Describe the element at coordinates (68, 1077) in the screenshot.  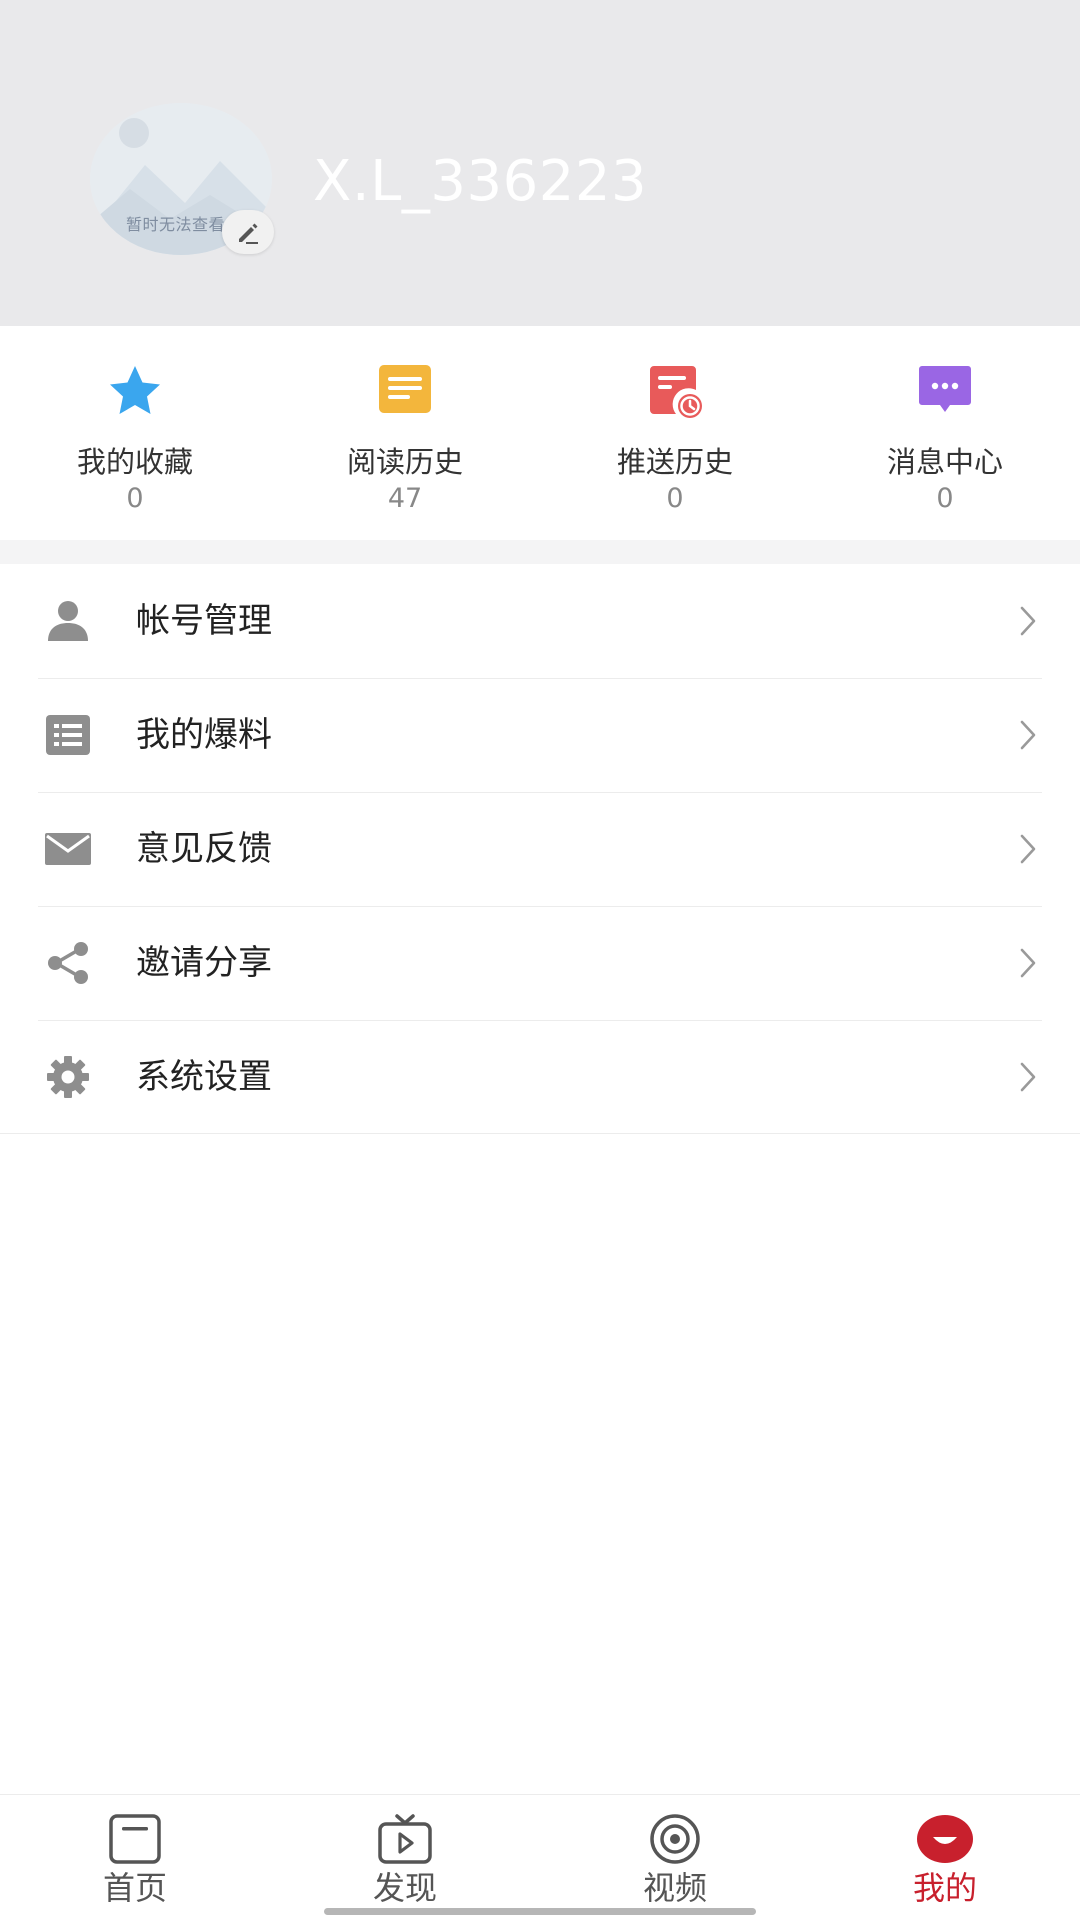
I see `gear-icon` at that location.